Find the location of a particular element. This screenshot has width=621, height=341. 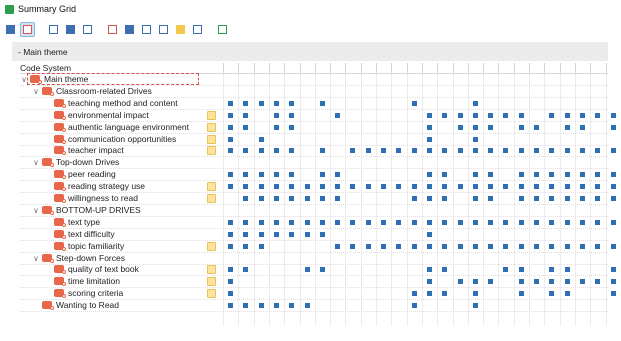

export-icon is located at coordinates (146, 29).